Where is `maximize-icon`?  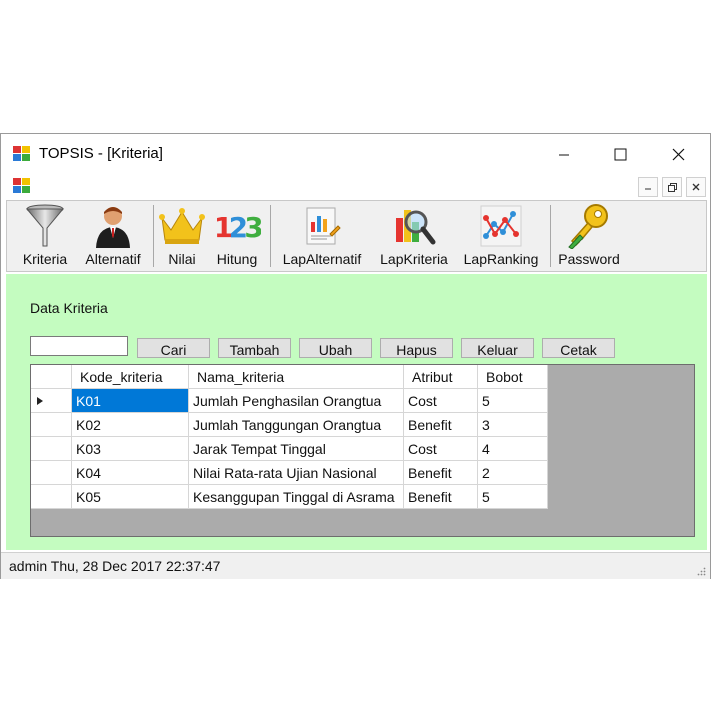 maximize-icon is located at coordinates (620, 154).